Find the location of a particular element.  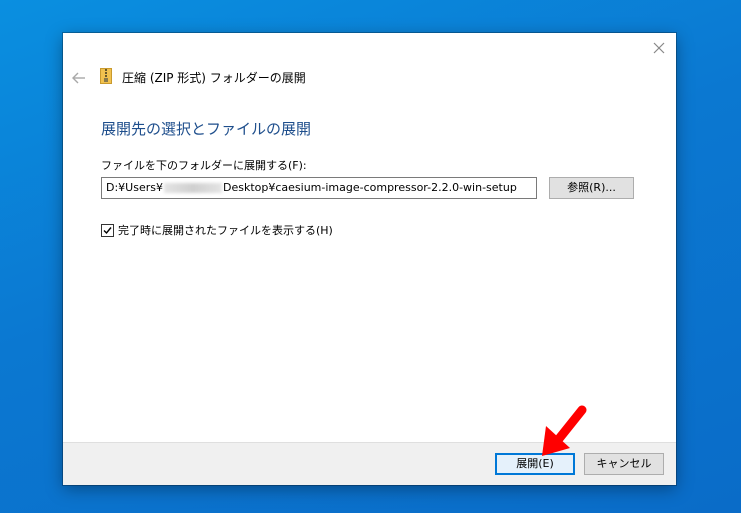

back-arrow-icon is located at coordinates (78, 78).